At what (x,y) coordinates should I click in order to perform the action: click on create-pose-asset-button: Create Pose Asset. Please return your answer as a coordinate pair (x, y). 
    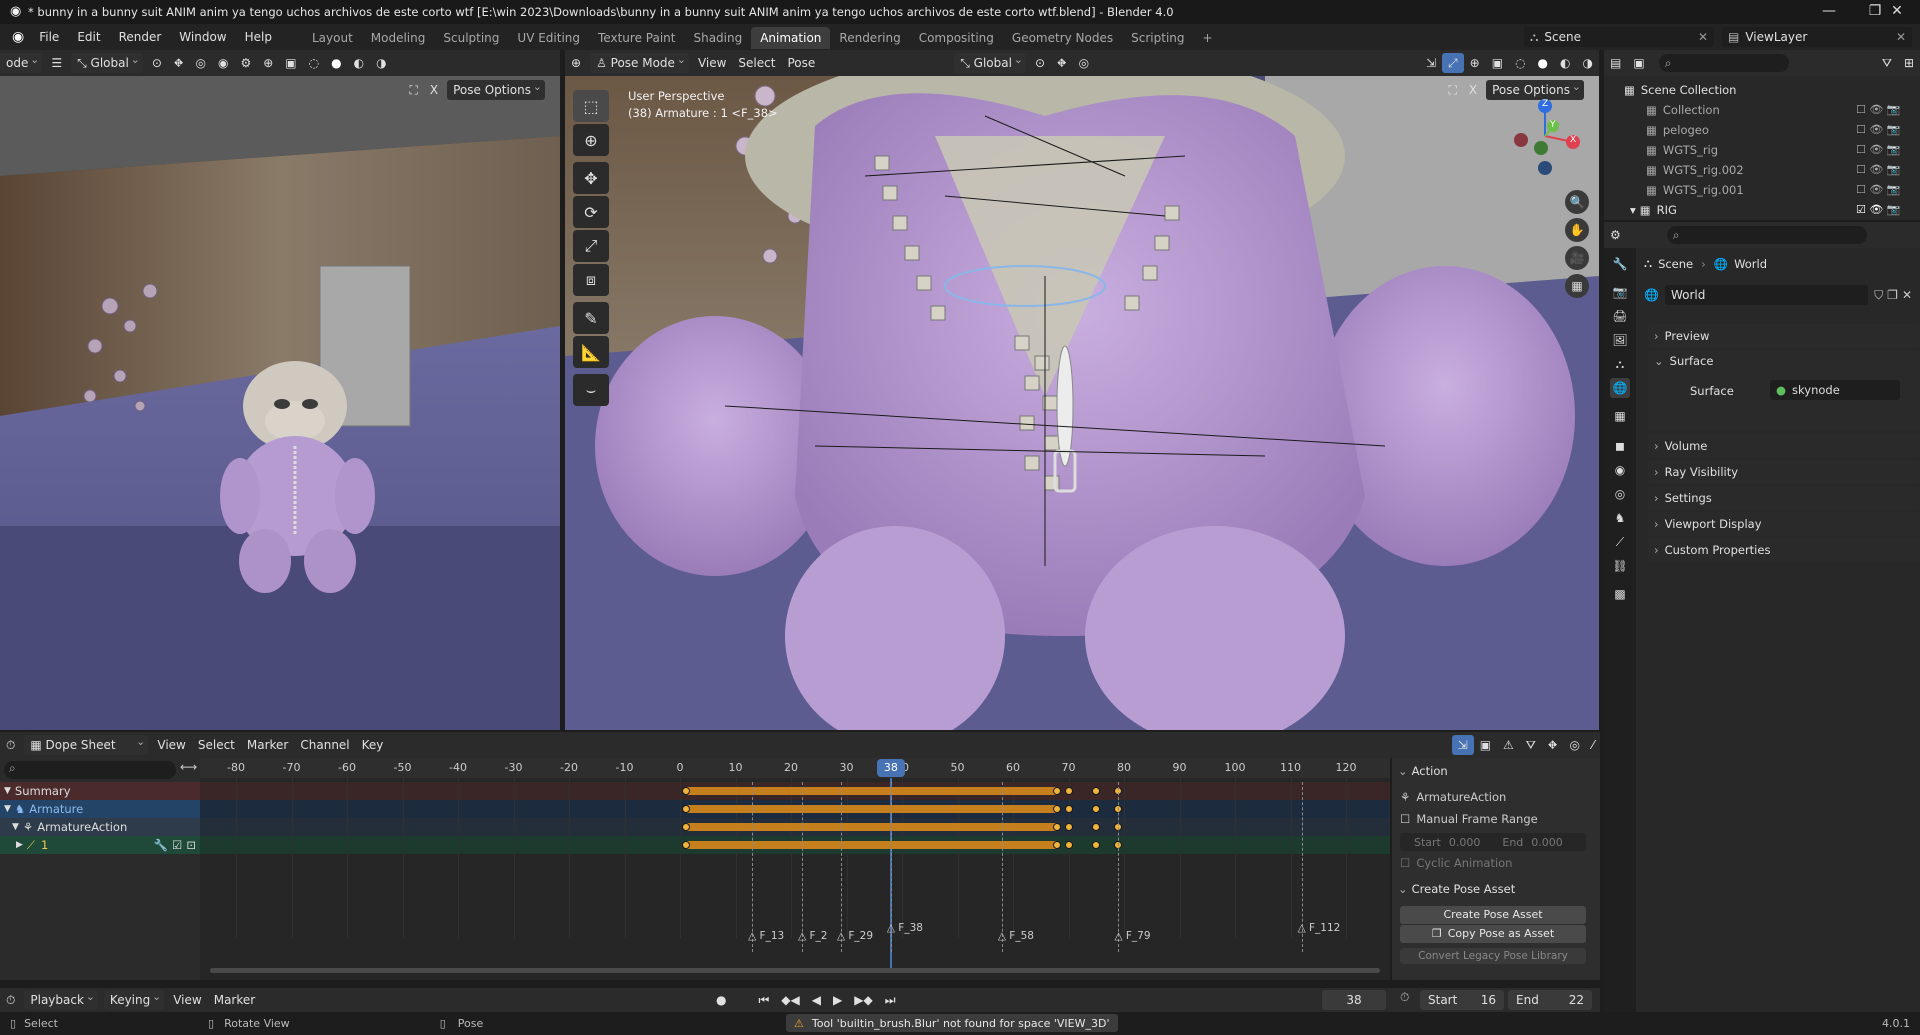
    Looking at the image, I should click on (1493, 915).